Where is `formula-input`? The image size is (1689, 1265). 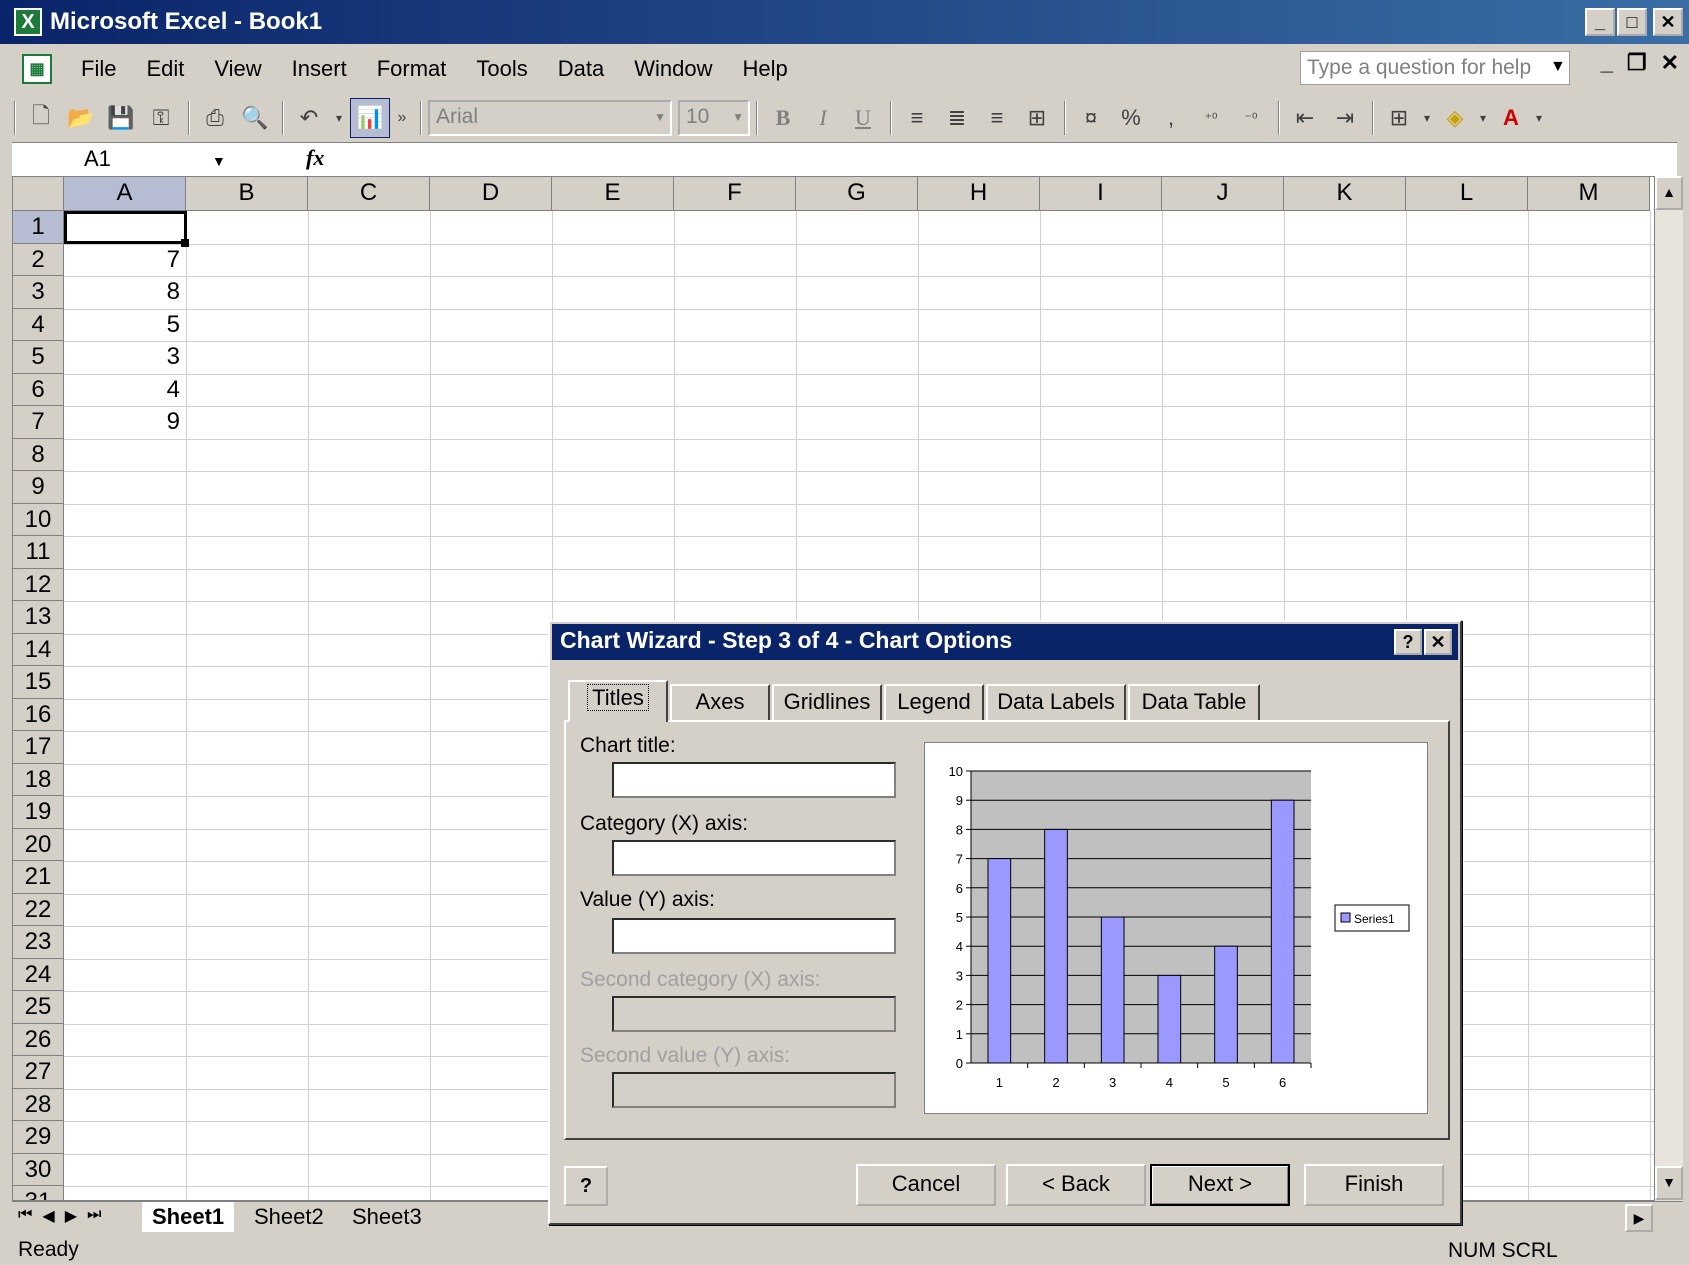 formula-input is located at coordinates (1009, 160).